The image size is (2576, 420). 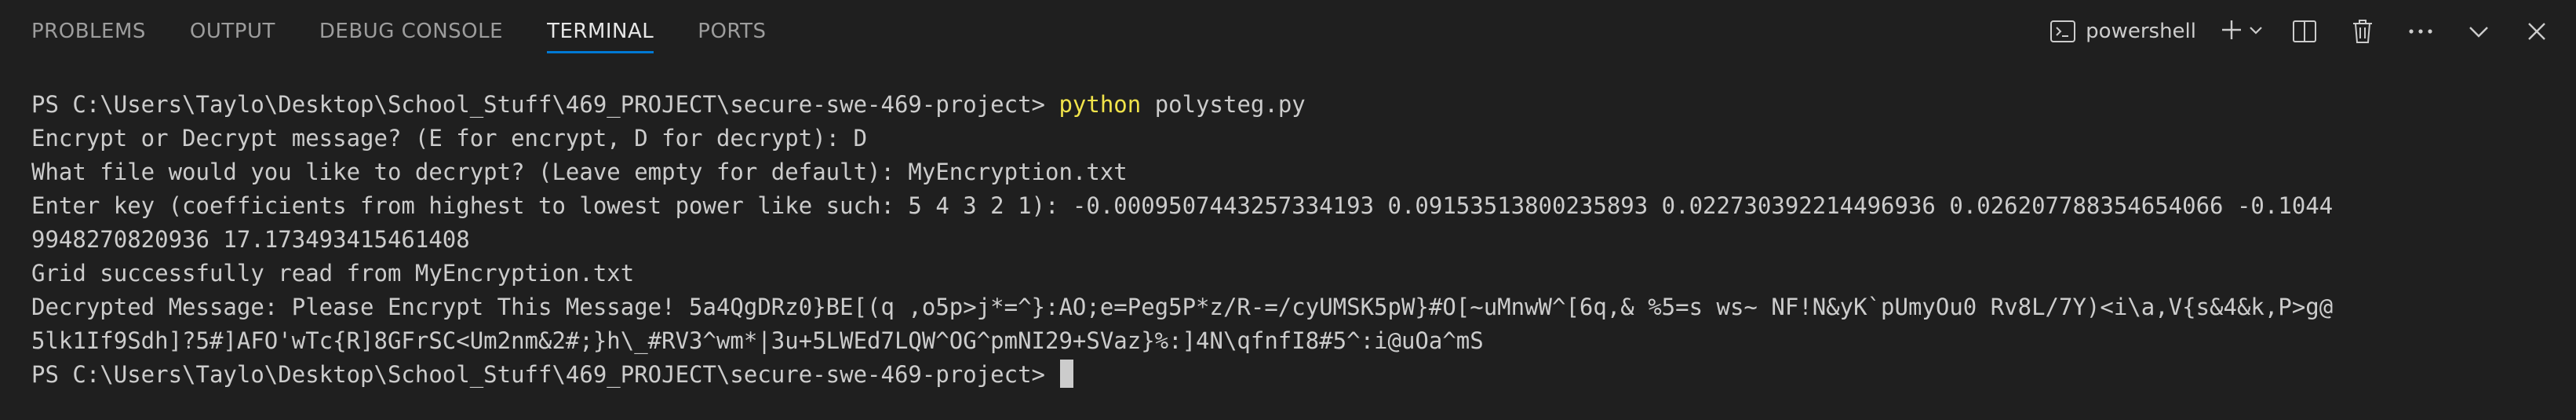 I want to click on split-terminal-button, so click(x=2304, y=31).